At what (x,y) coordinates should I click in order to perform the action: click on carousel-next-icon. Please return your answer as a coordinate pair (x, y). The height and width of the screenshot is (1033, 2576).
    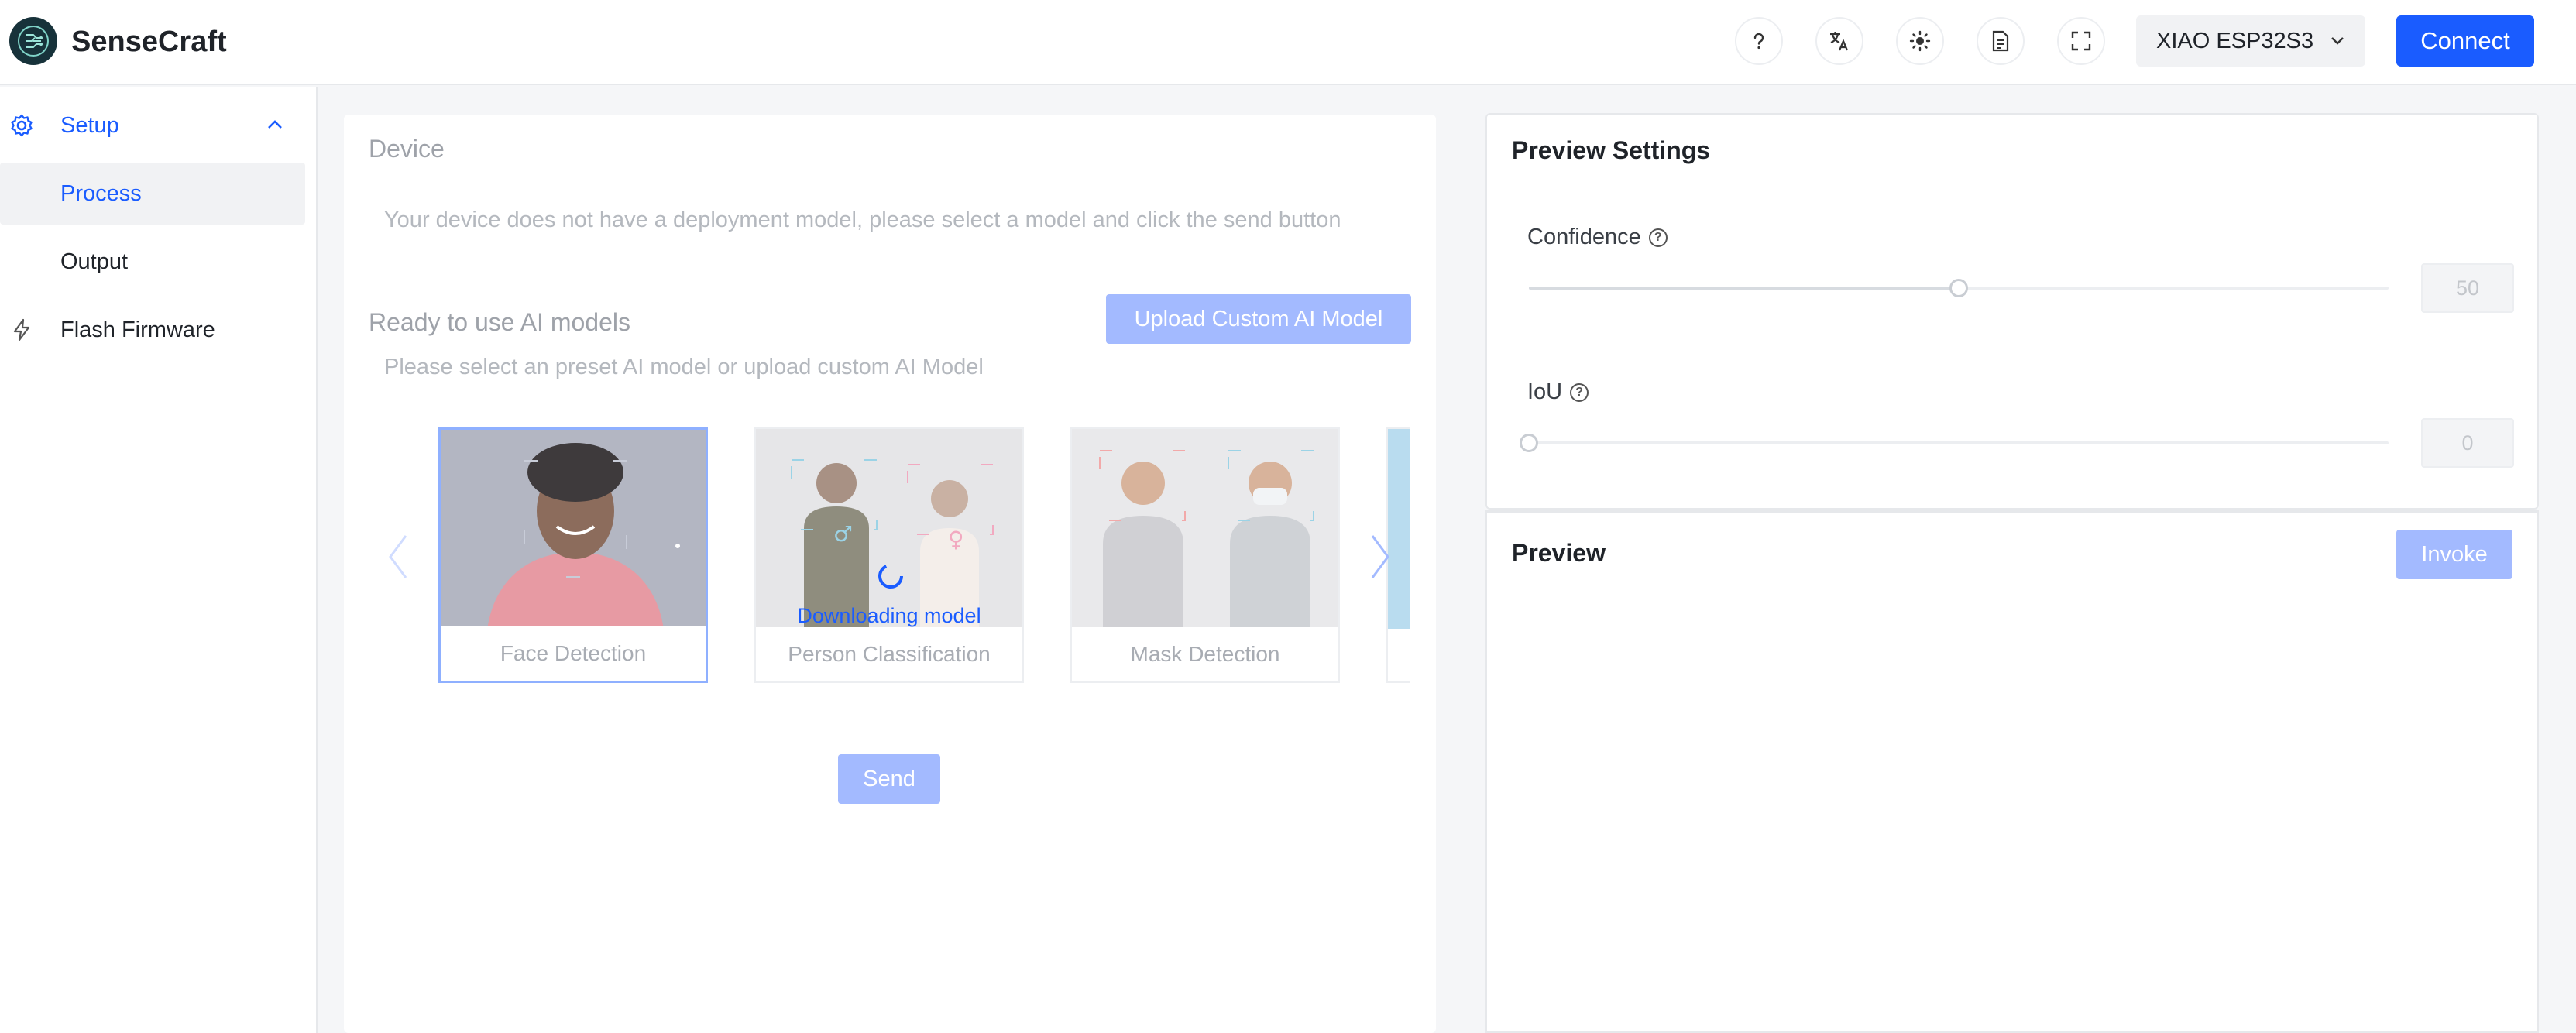
    Looking at the image, I should click on (1380, 557).